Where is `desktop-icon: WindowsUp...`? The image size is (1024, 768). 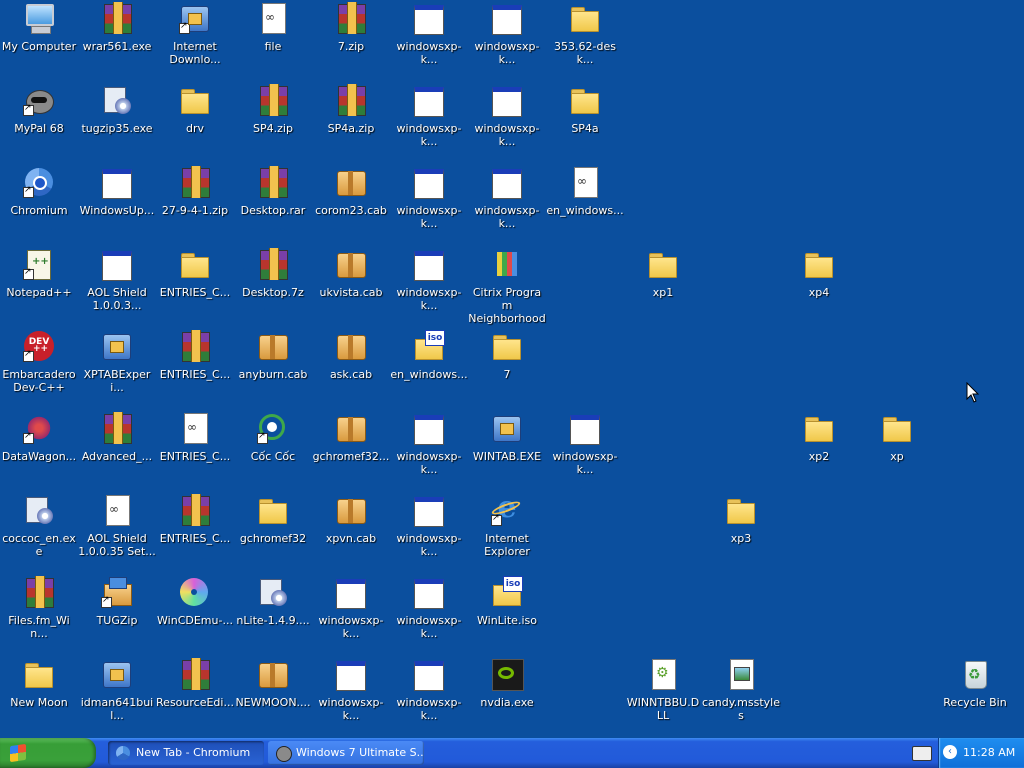 desktop-icon: WindowsUp... is located at coordinates (117, 191).